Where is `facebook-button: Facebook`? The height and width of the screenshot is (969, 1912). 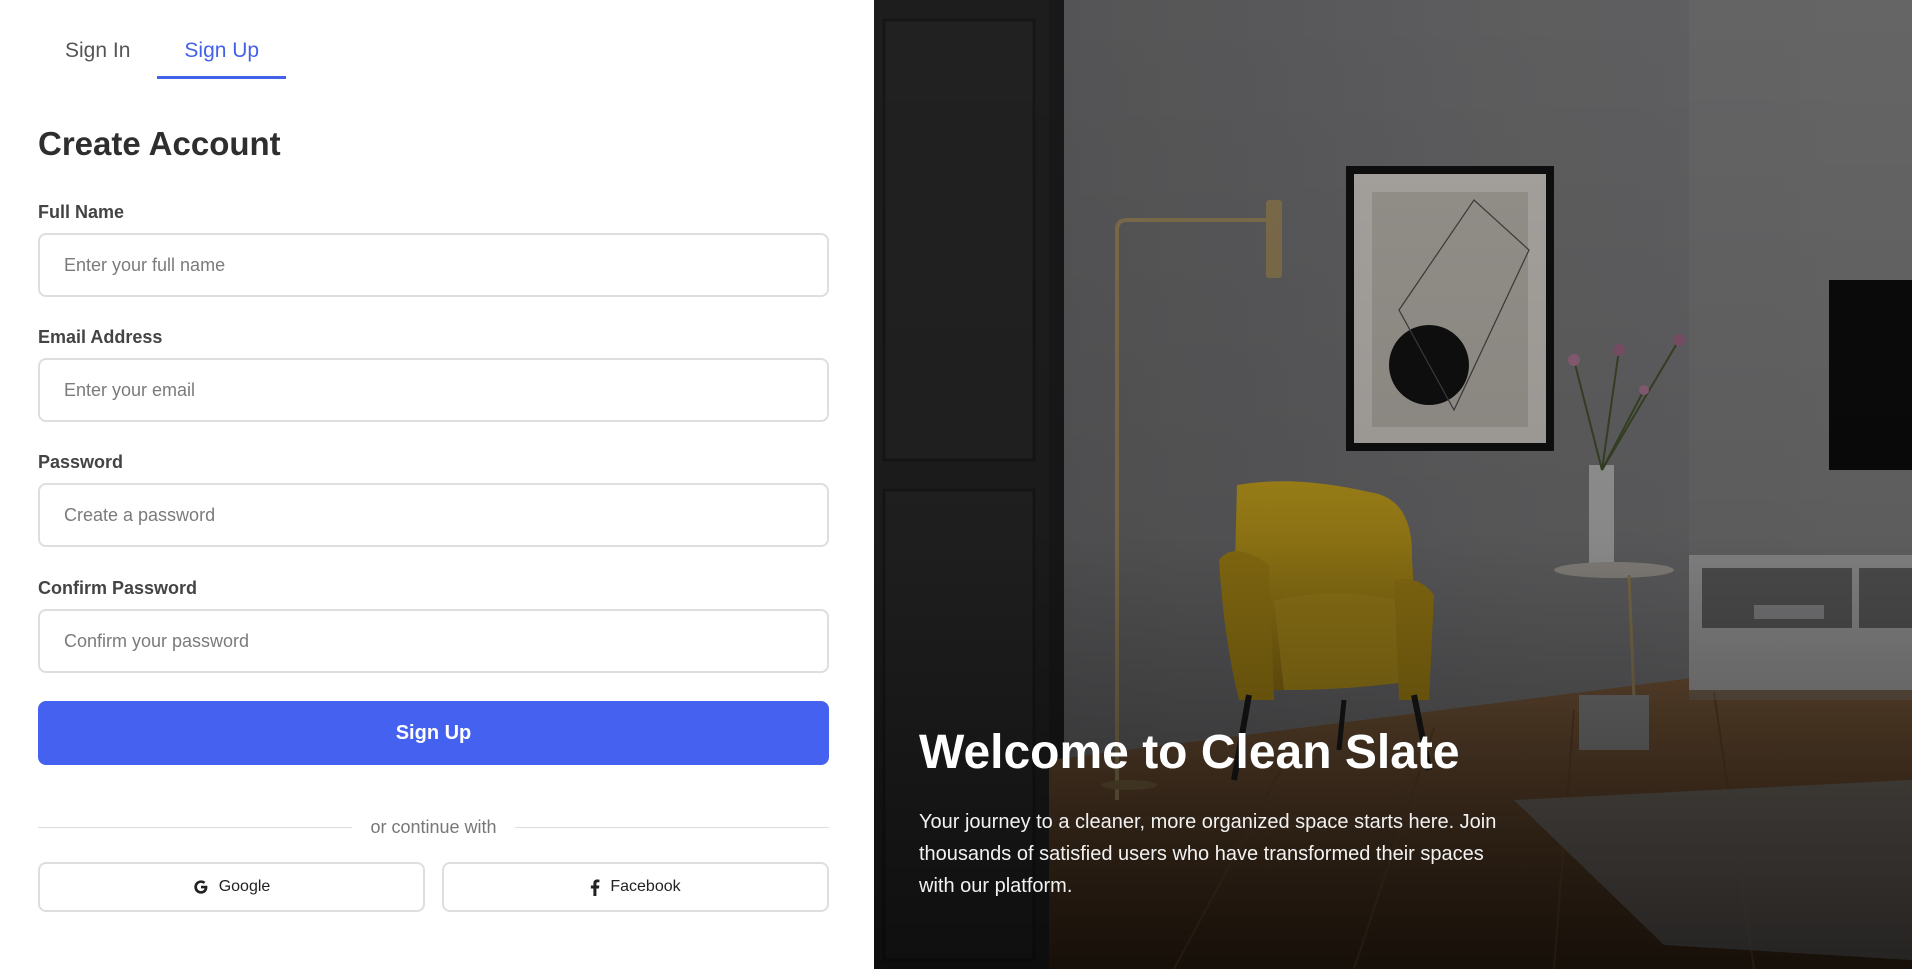
facebook-button: Facebook is located at coordinates (635, 887).